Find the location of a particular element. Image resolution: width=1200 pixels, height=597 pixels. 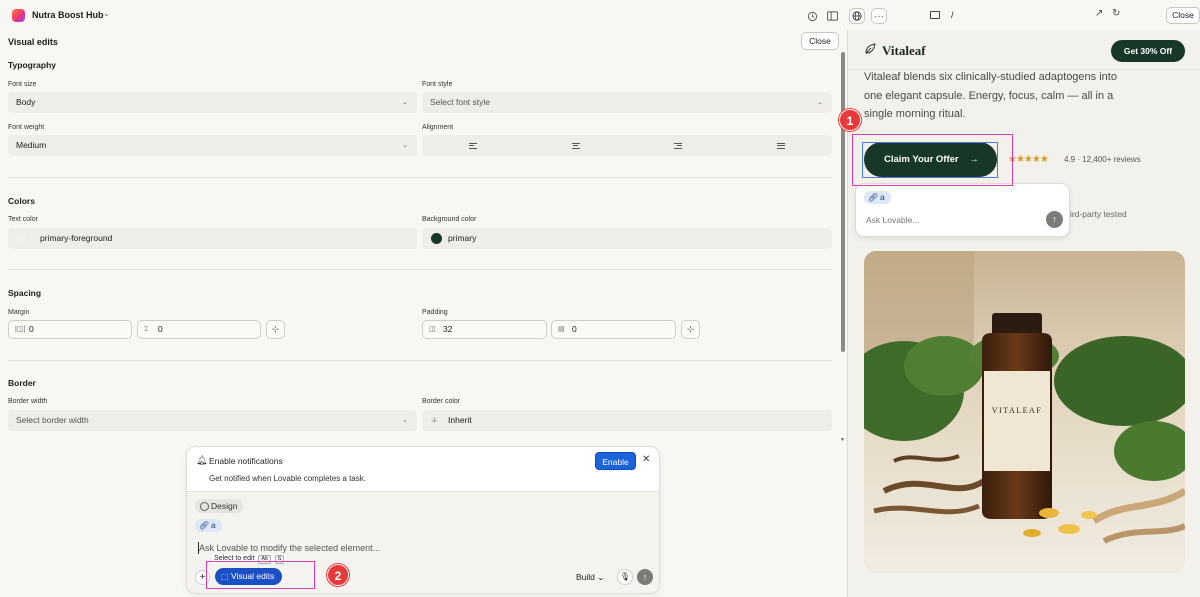

border-color-label: Border color is located at coordinates (441, 401).